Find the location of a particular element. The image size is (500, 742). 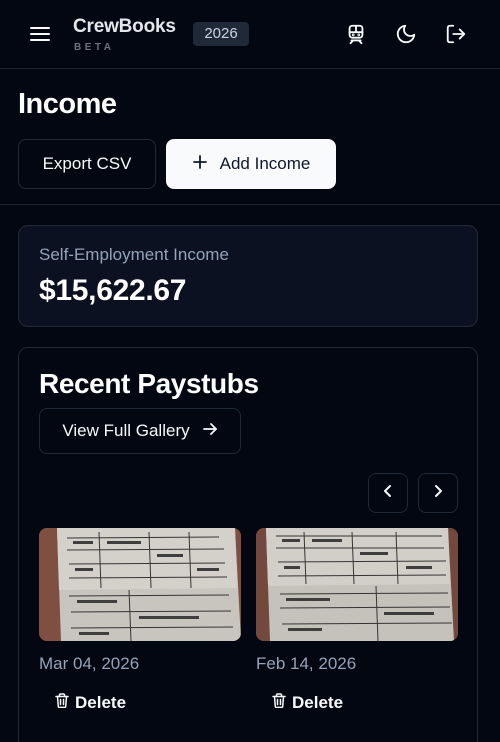

paystub-date: Mar 04, 2026 is located at coordinates (89, 663).